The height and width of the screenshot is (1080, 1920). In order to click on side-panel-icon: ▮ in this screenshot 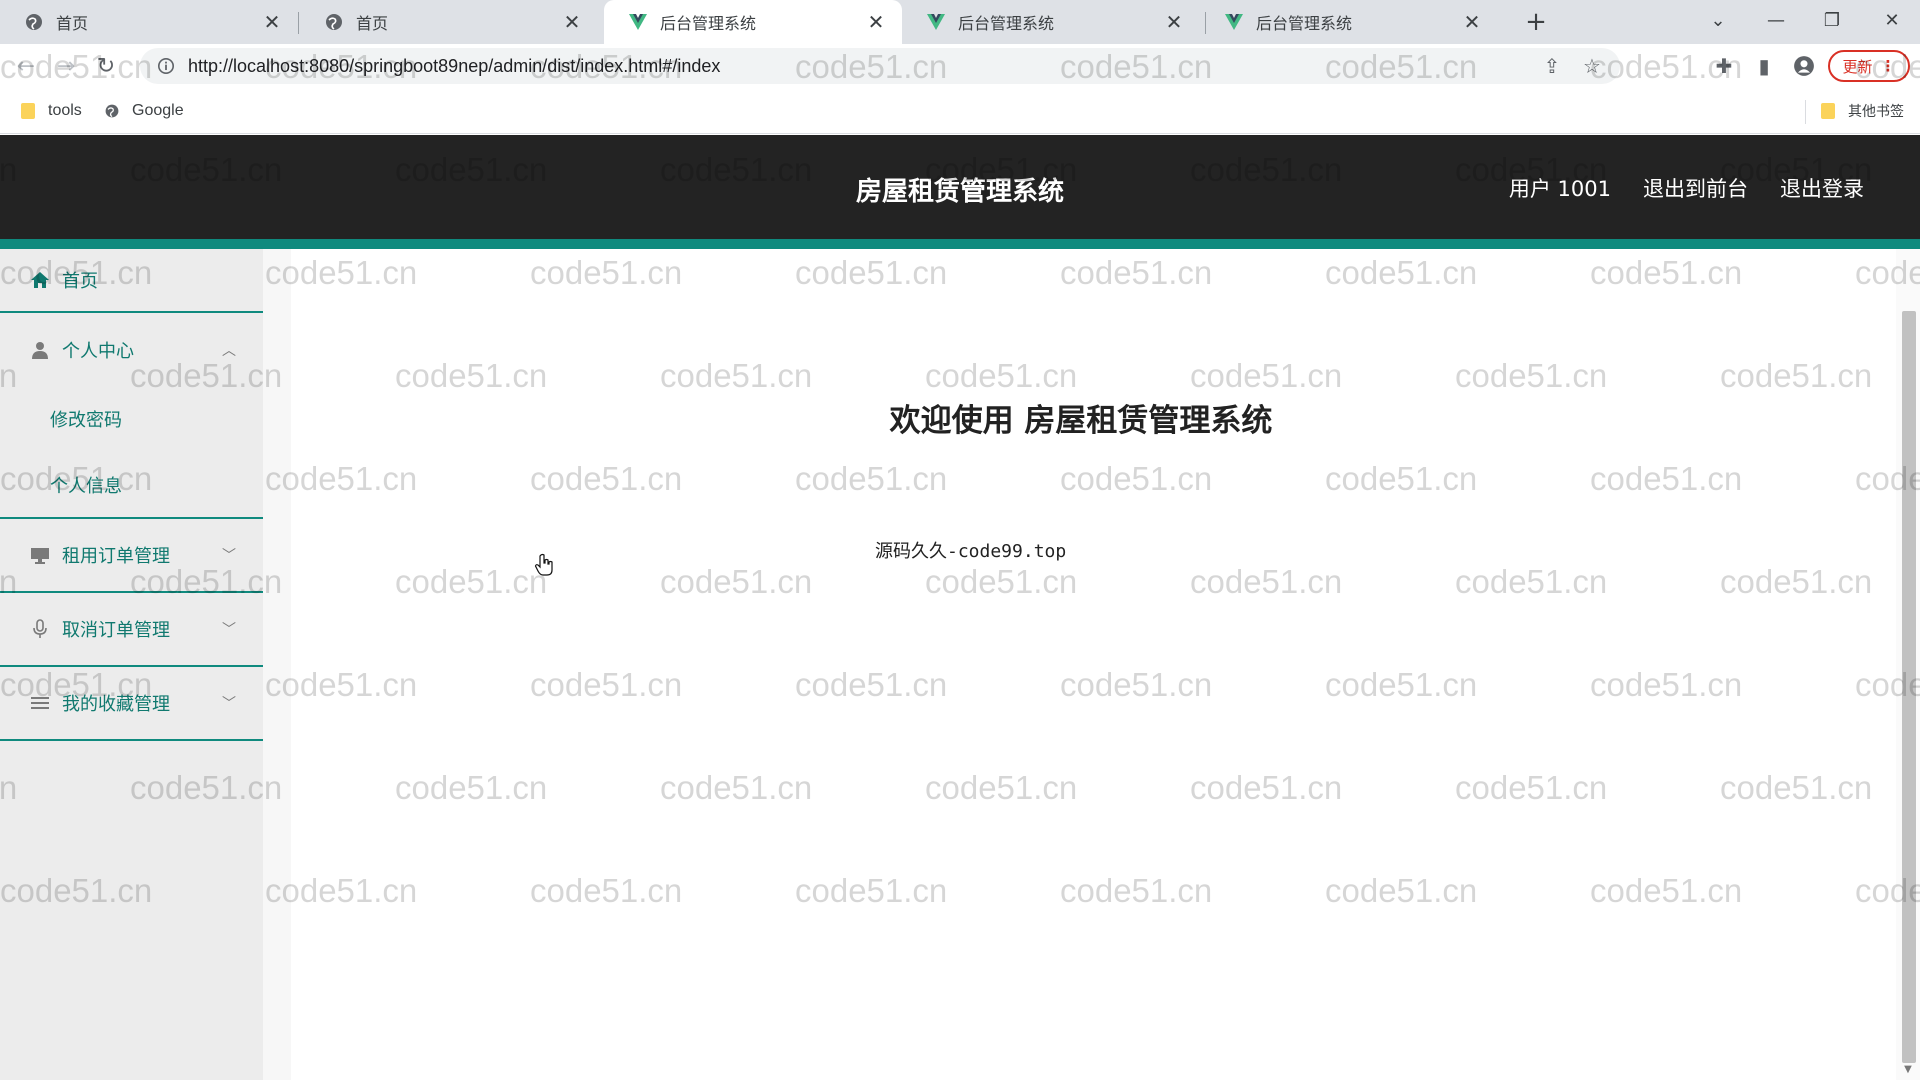, I will do `click(1764, 66)`.